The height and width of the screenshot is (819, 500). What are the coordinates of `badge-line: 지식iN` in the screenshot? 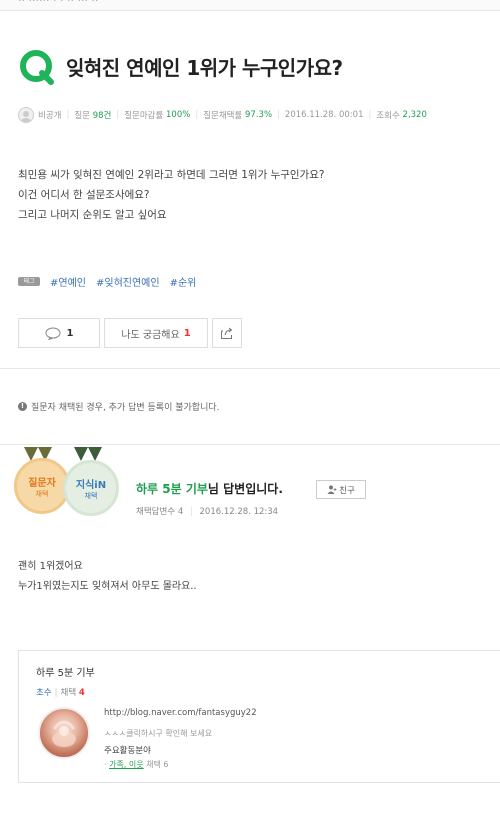 It's located at (91, 485).